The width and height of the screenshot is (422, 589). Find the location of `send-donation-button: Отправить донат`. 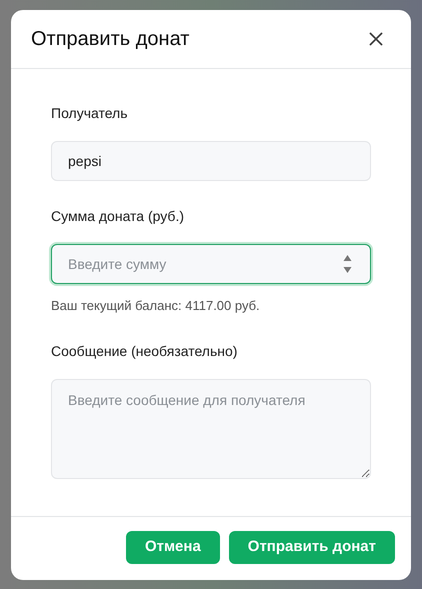

send-donation-button: Отправить донат is located at coordinates (311, 547).